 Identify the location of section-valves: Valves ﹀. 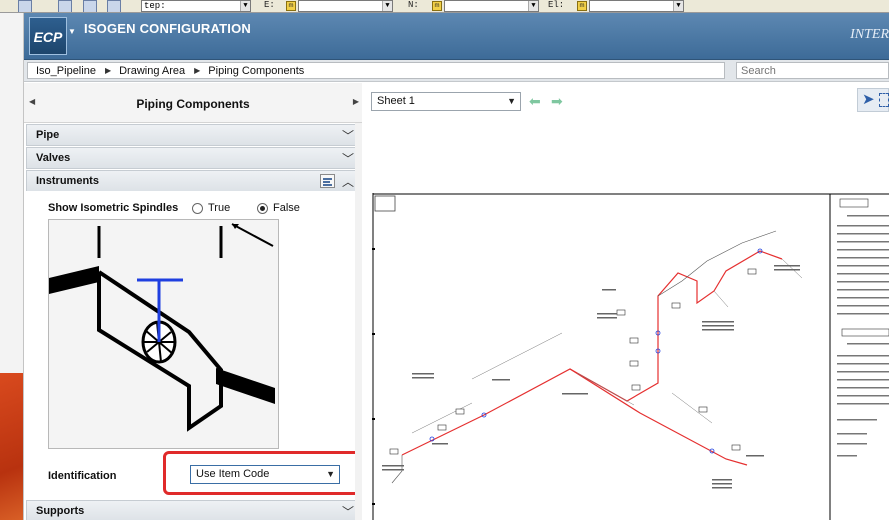
(193, 158).